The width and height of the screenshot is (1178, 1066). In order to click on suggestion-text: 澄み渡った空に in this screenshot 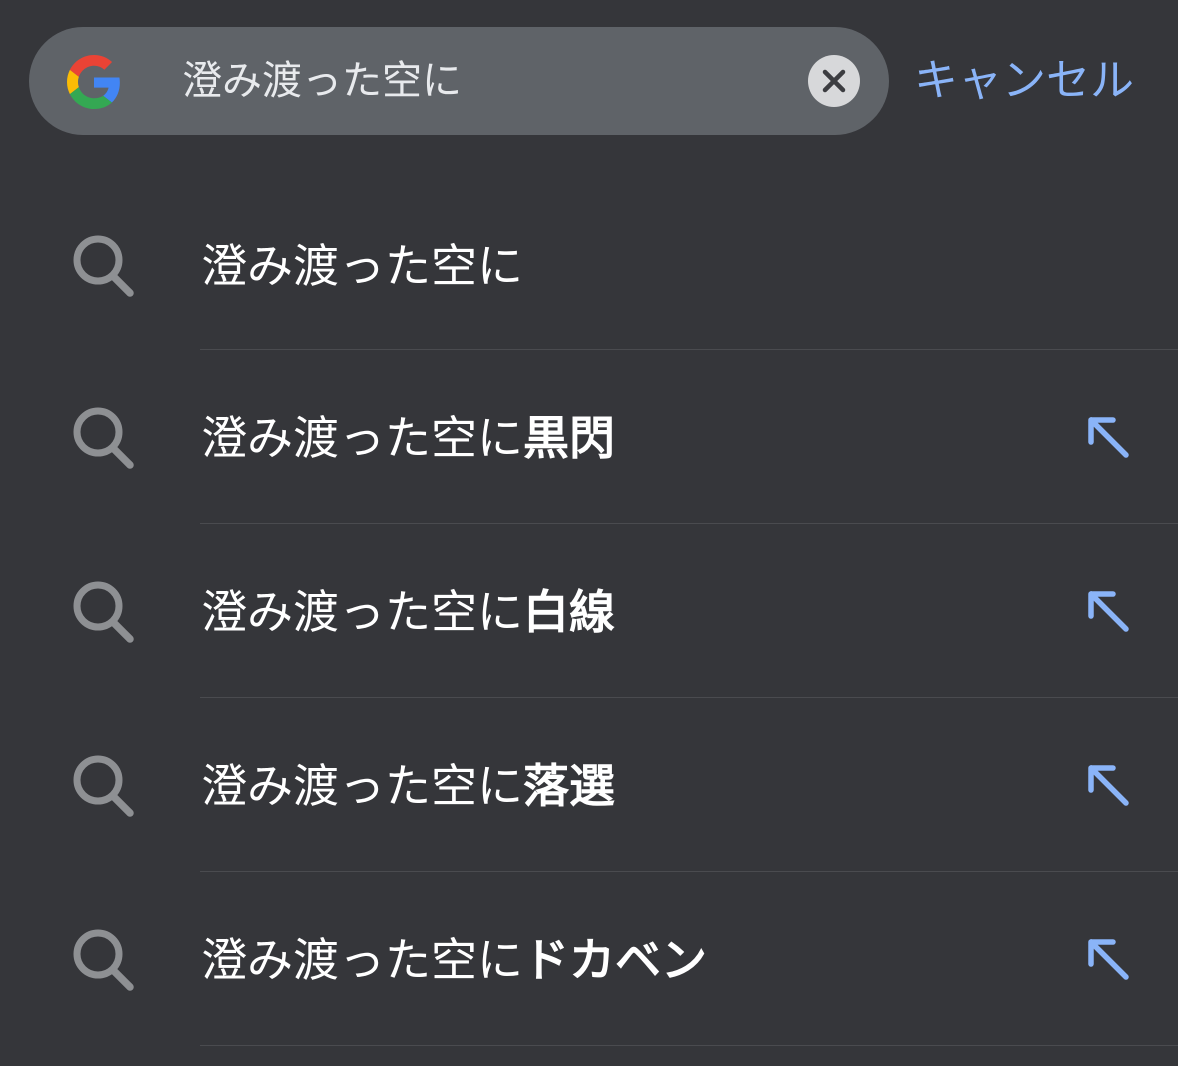, I will do `click(362, 266)`.